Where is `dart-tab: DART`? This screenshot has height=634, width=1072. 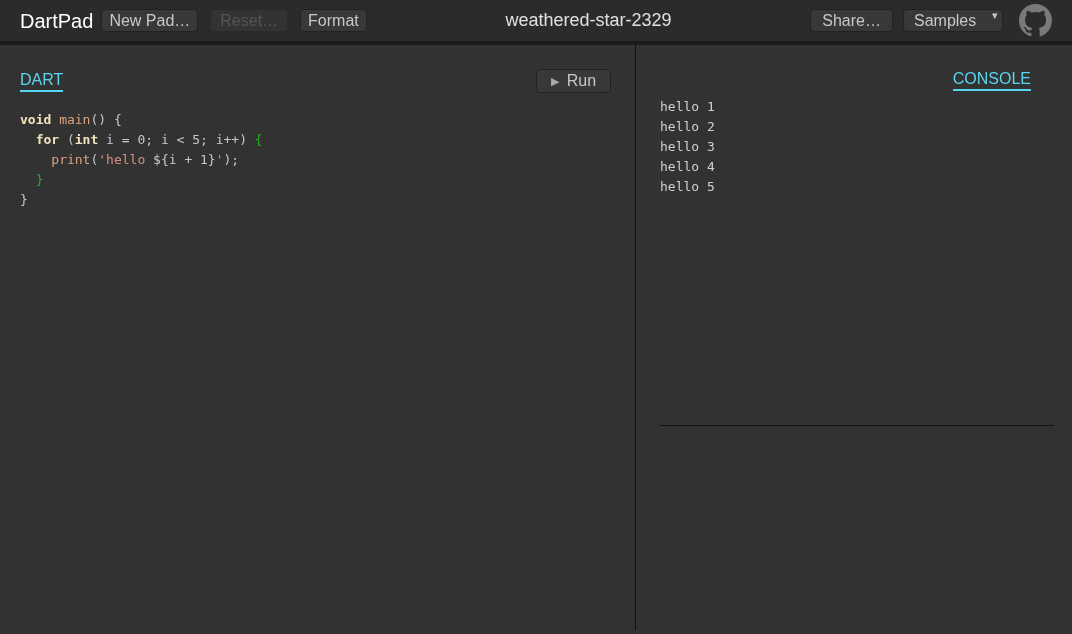 dart-tab: DART is located at coordinates (42, 81).